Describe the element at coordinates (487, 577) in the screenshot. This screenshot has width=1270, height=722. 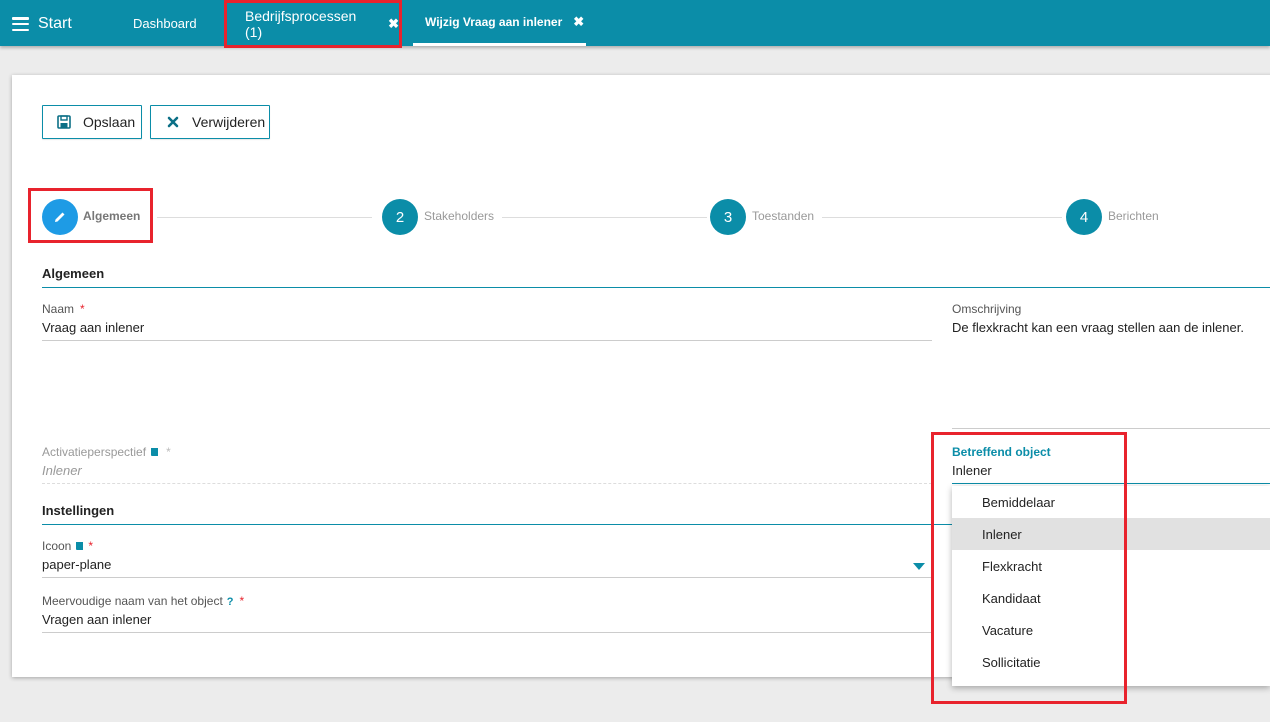
I see `icoon-underline` at that location.